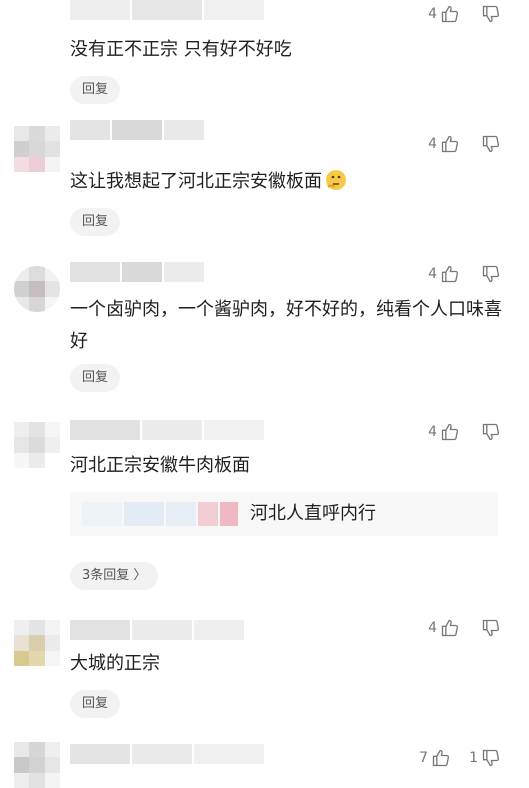 This screenshot has height=788, width=529. What do you see at coordinates (424, 758) in the screenshot?
I see `like-count: 7` at bounding box center [424, 758].